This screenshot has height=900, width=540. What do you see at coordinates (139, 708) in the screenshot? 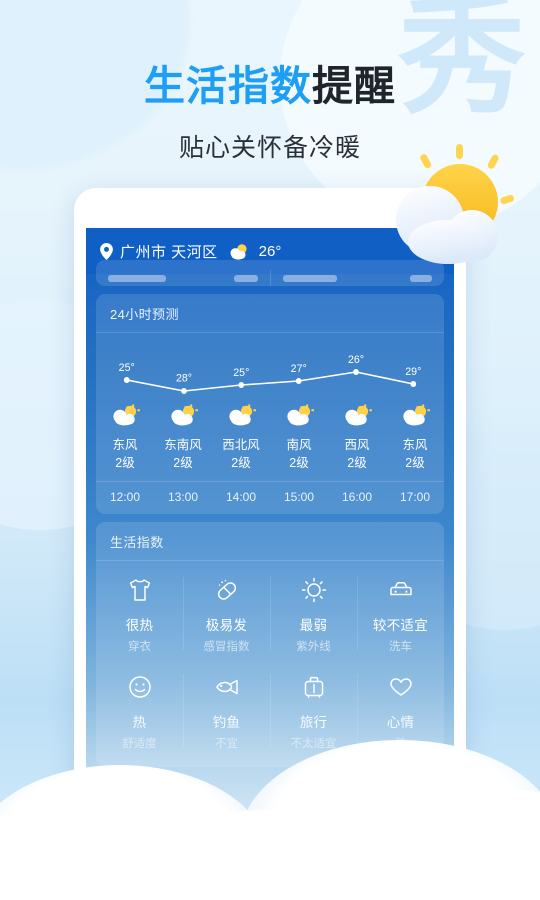
I see `life-index-item: 热舒适度` at bounding box center [139, 708].